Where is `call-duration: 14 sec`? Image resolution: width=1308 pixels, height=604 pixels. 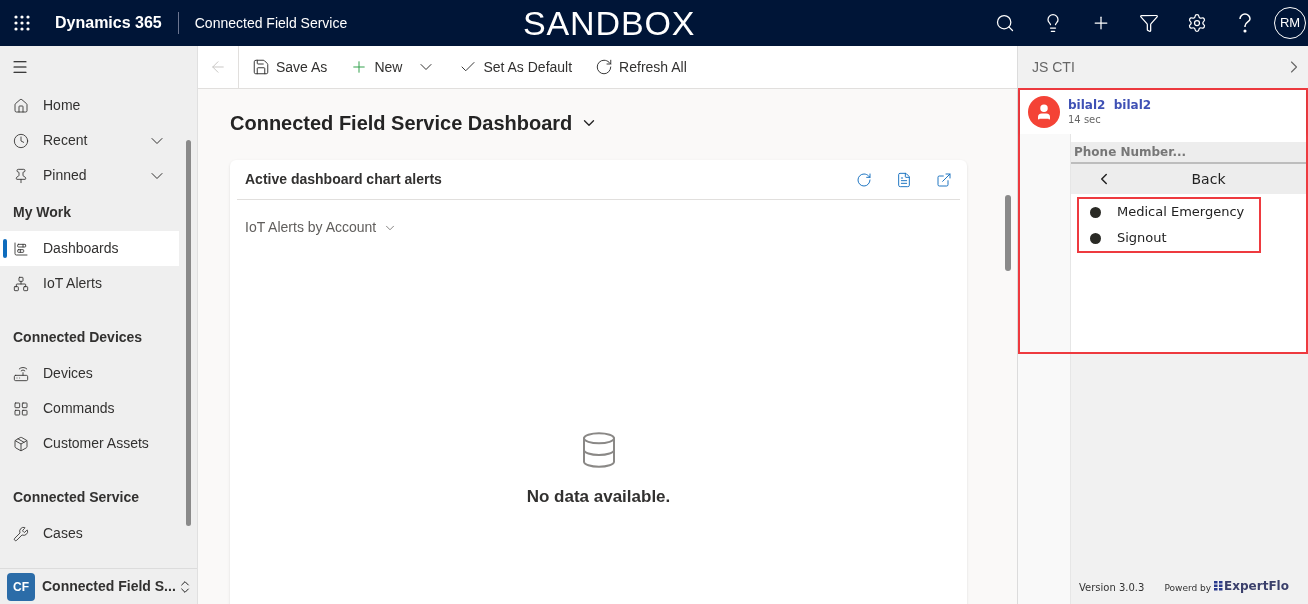 call-duration: 14 sec is located at coordinates (1085, 119).